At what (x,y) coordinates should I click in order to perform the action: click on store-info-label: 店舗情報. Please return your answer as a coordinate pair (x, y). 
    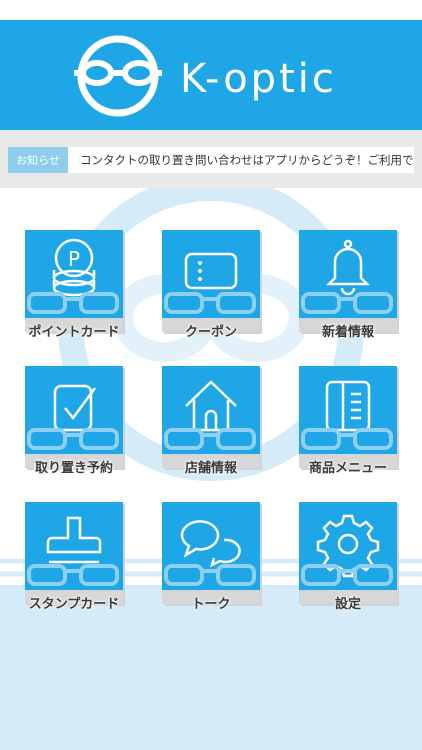
    Looking at the image, I should click on (210, 468).